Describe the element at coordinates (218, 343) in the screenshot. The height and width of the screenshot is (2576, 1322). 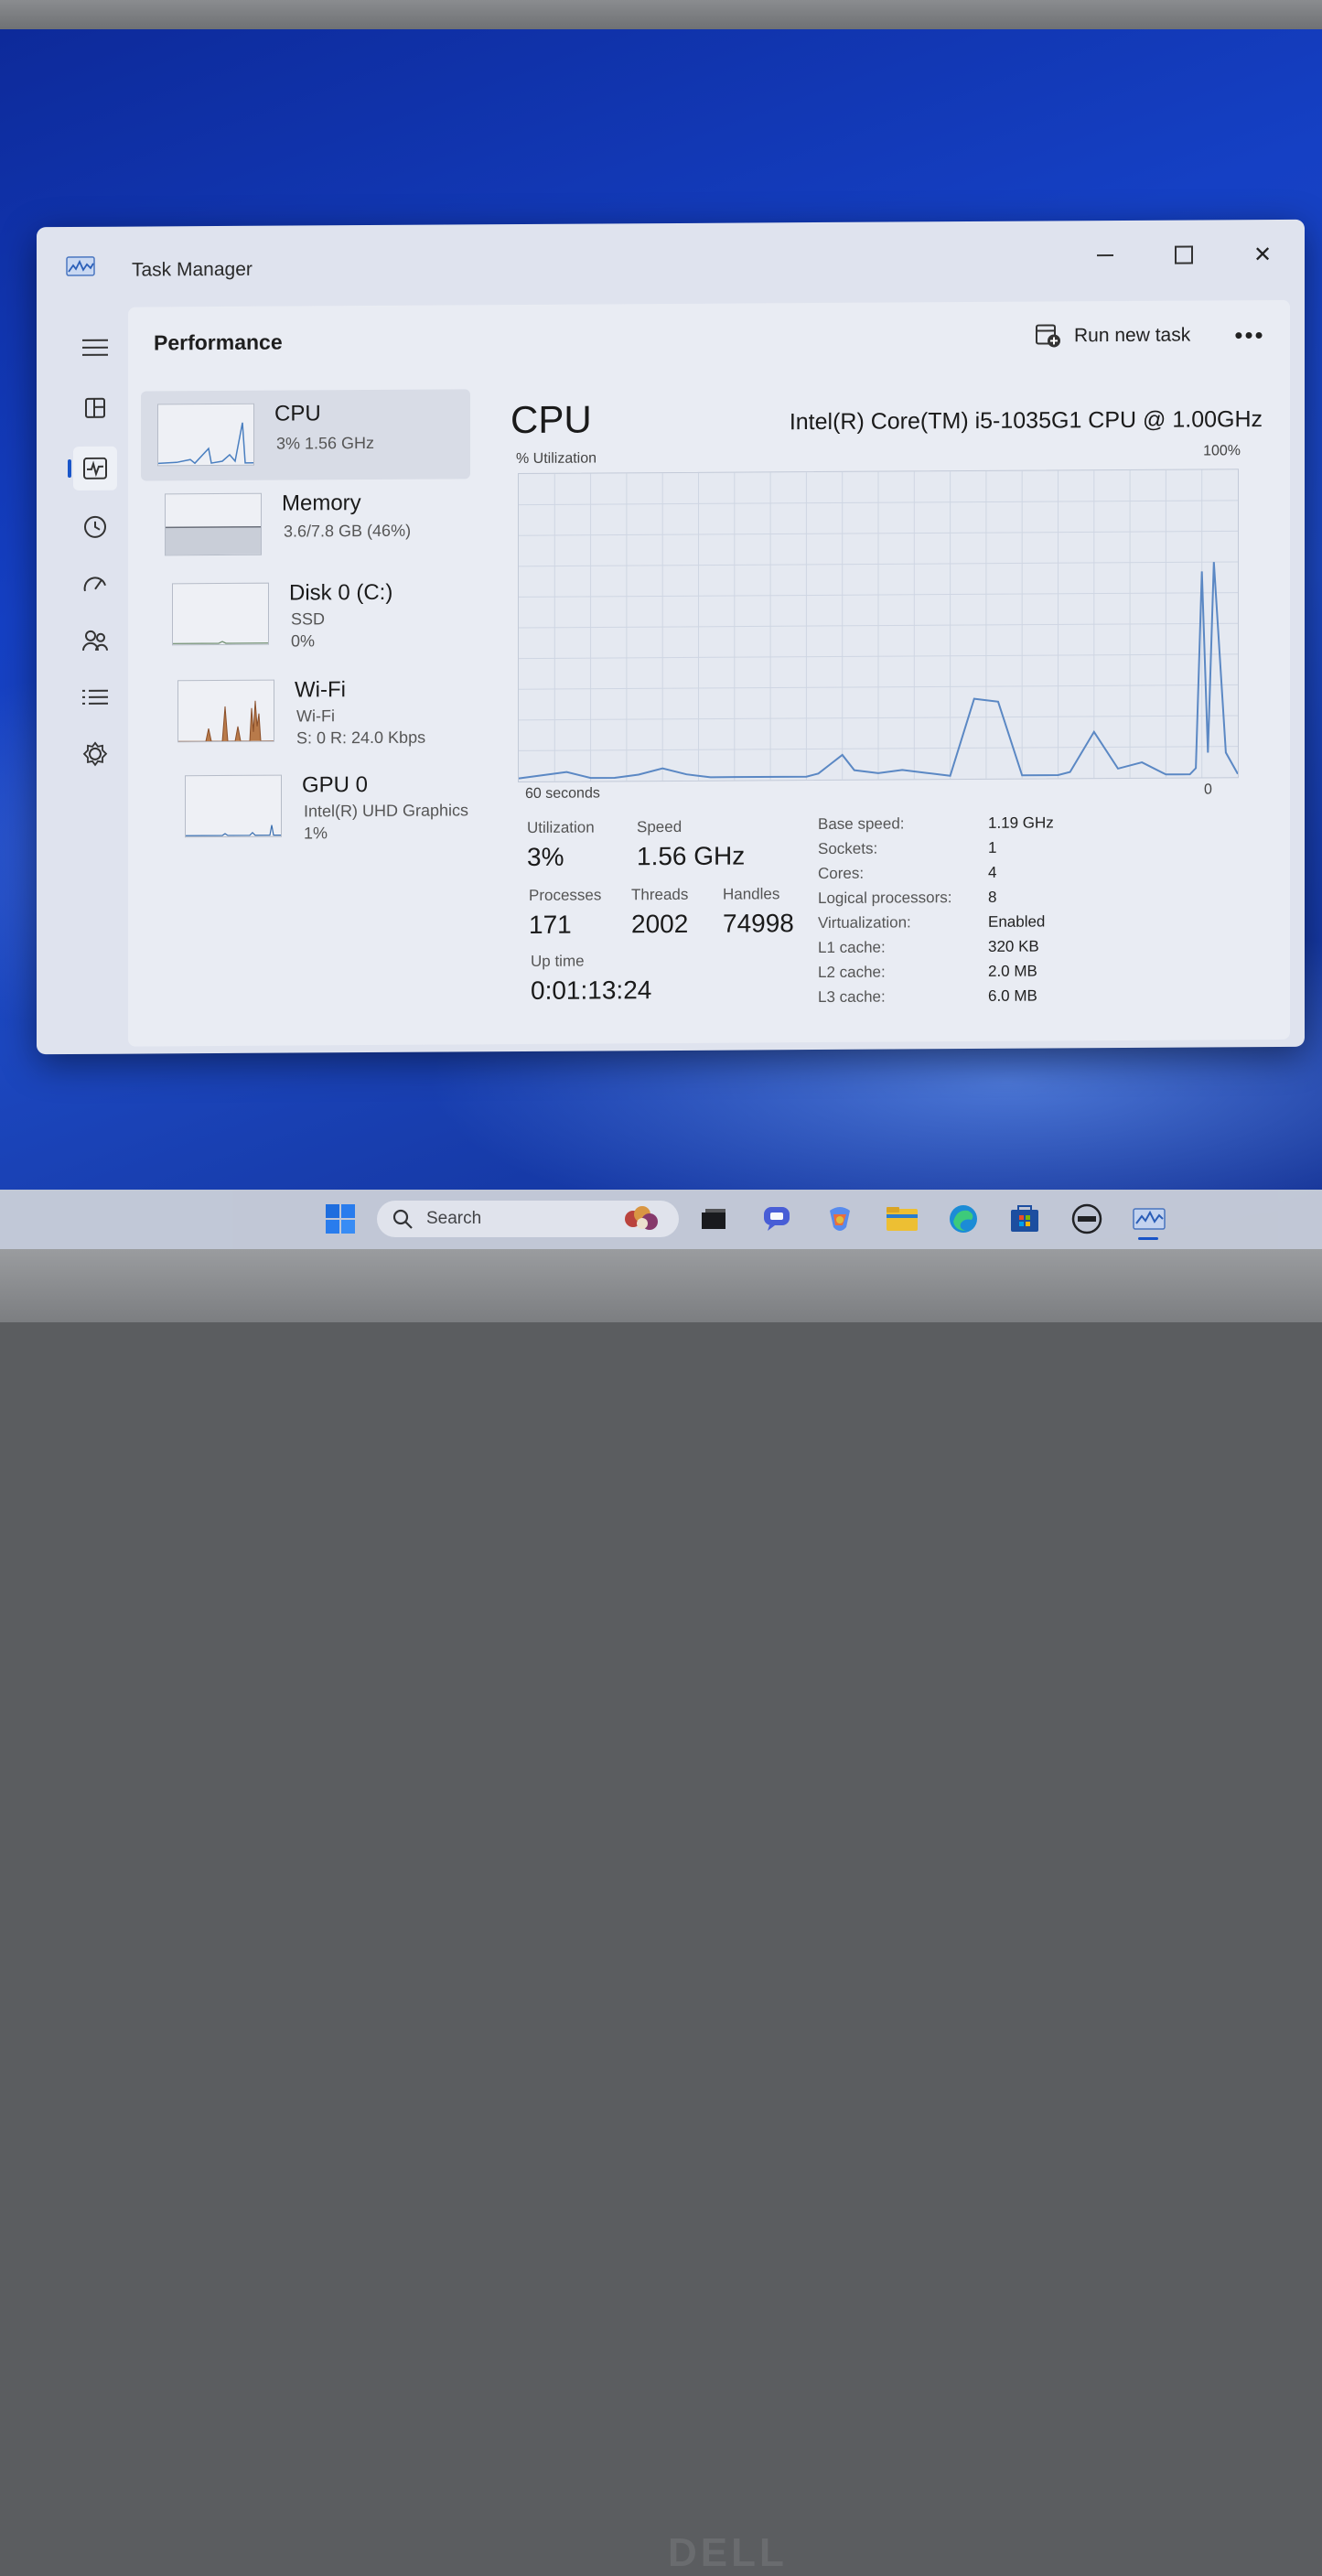
I see `page-title: Performance` at that location.